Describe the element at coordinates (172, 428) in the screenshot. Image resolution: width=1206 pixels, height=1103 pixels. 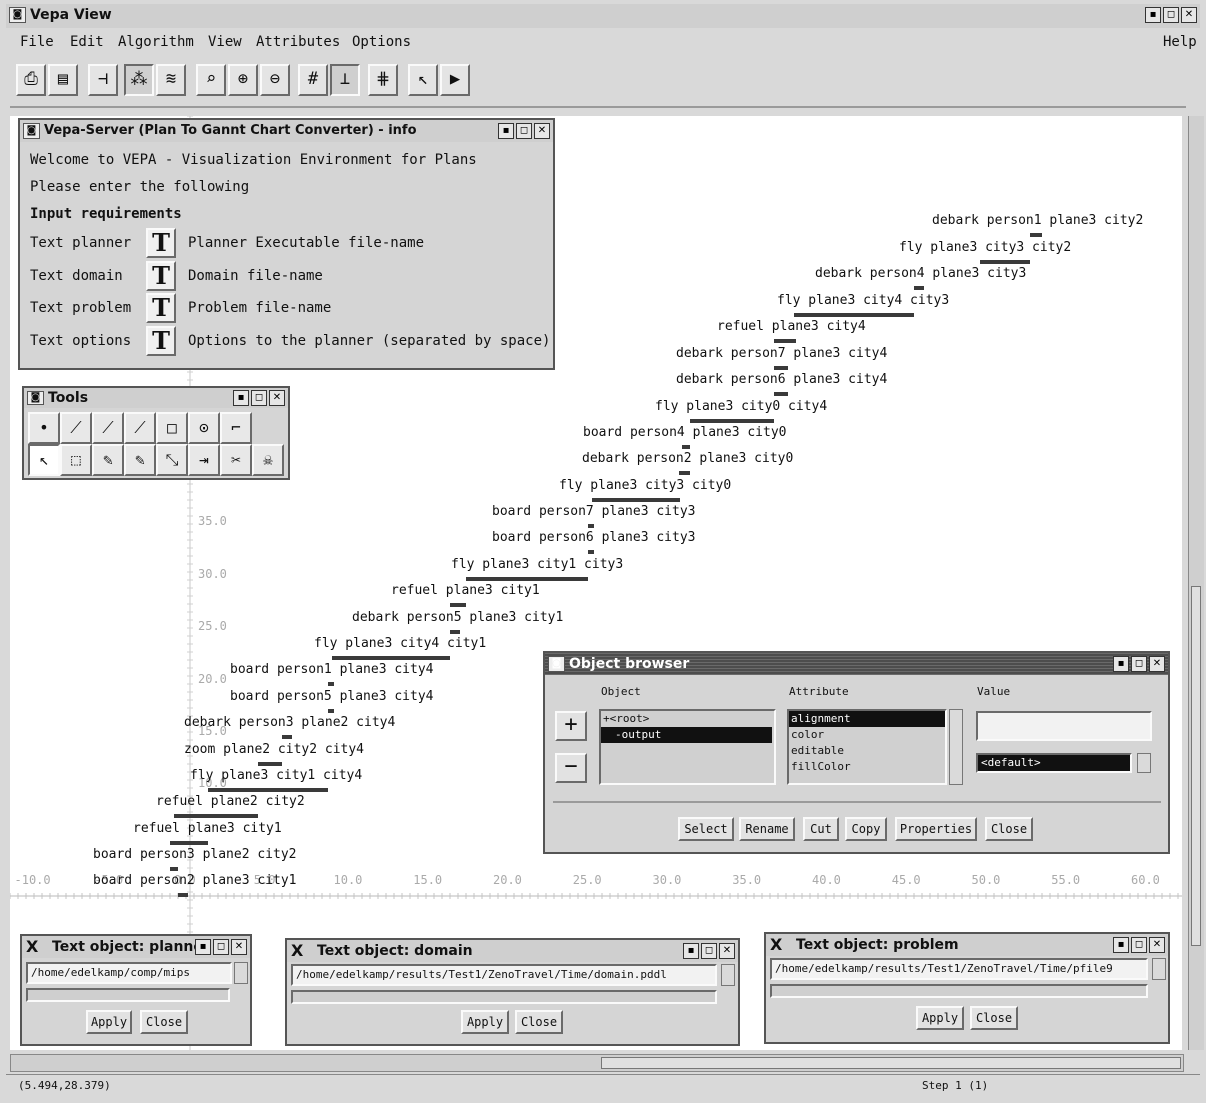
I see `rectangle-tool-icon: □` at that location.